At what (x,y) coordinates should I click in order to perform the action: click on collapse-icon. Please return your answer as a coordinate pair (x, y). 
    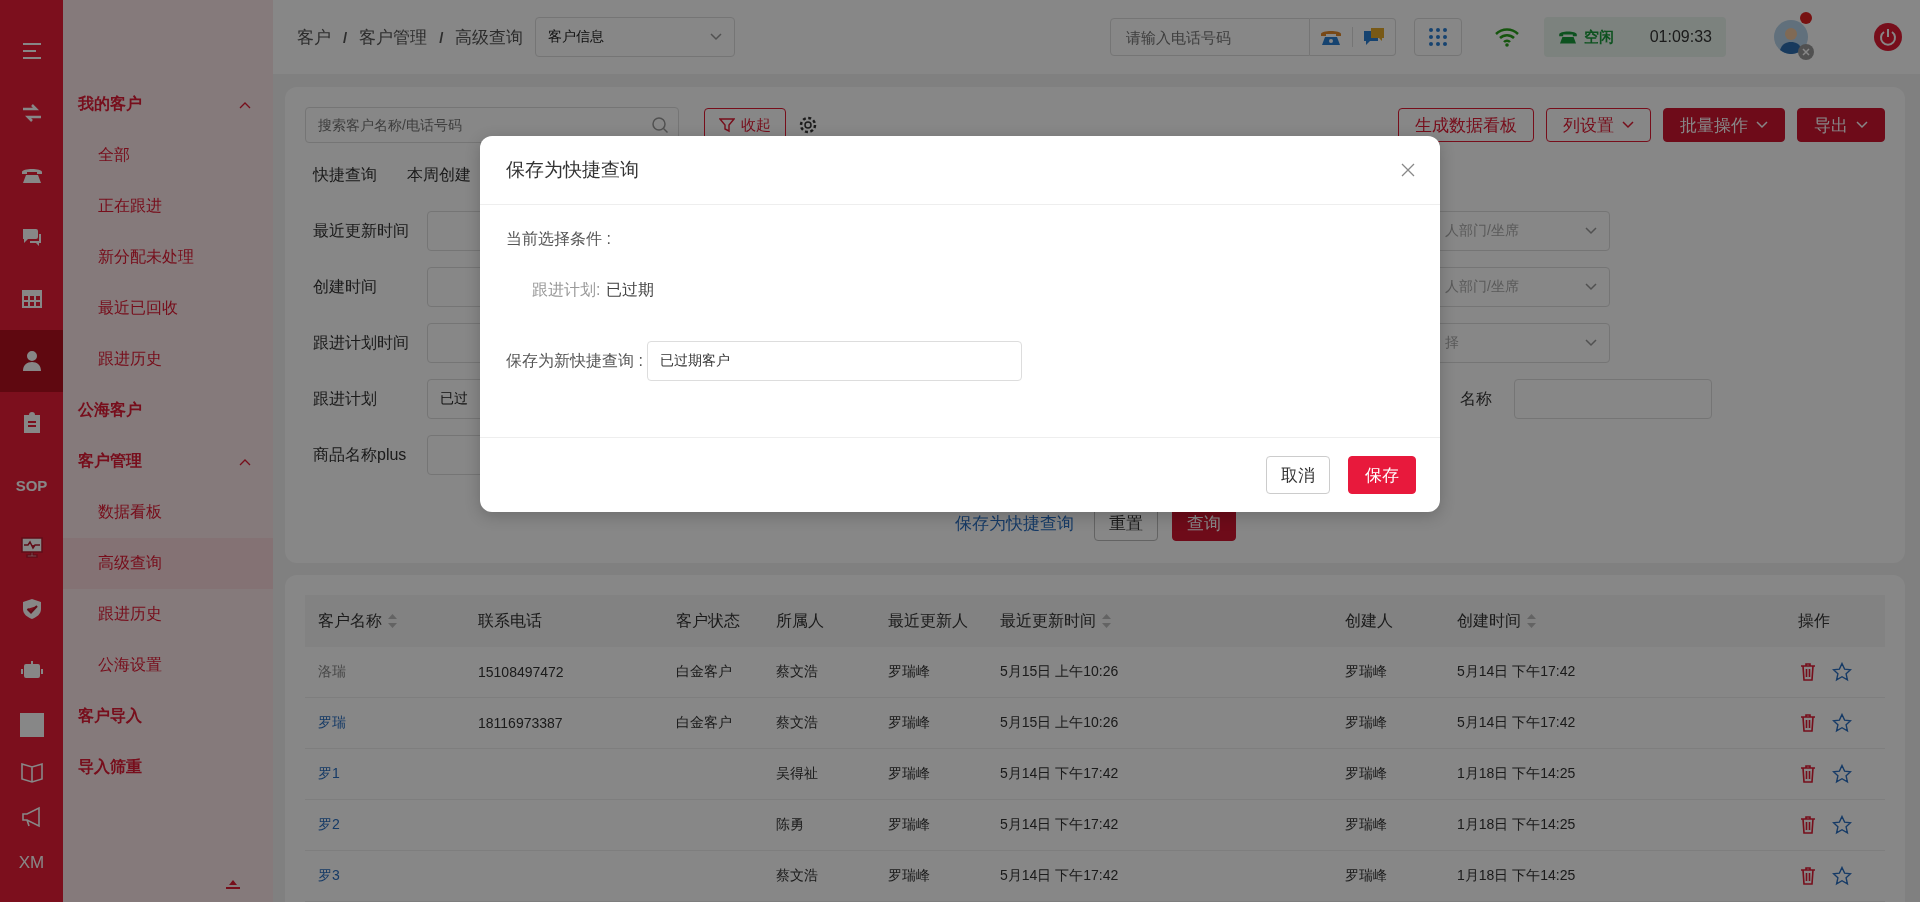
    Looking at the image, I should click on (233, 885).